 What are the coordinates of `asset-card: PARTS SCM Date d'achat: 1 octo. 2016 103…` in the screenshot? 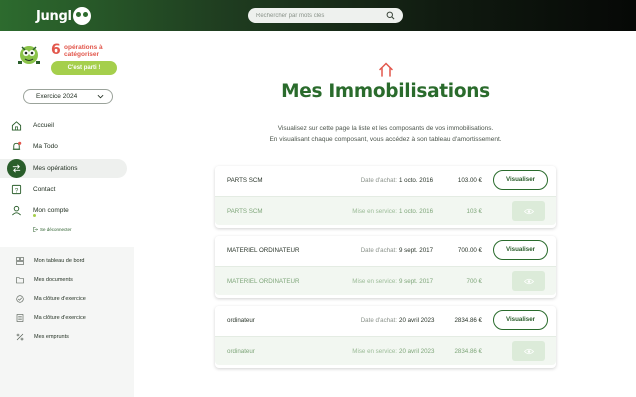 It's located at (385, 197).